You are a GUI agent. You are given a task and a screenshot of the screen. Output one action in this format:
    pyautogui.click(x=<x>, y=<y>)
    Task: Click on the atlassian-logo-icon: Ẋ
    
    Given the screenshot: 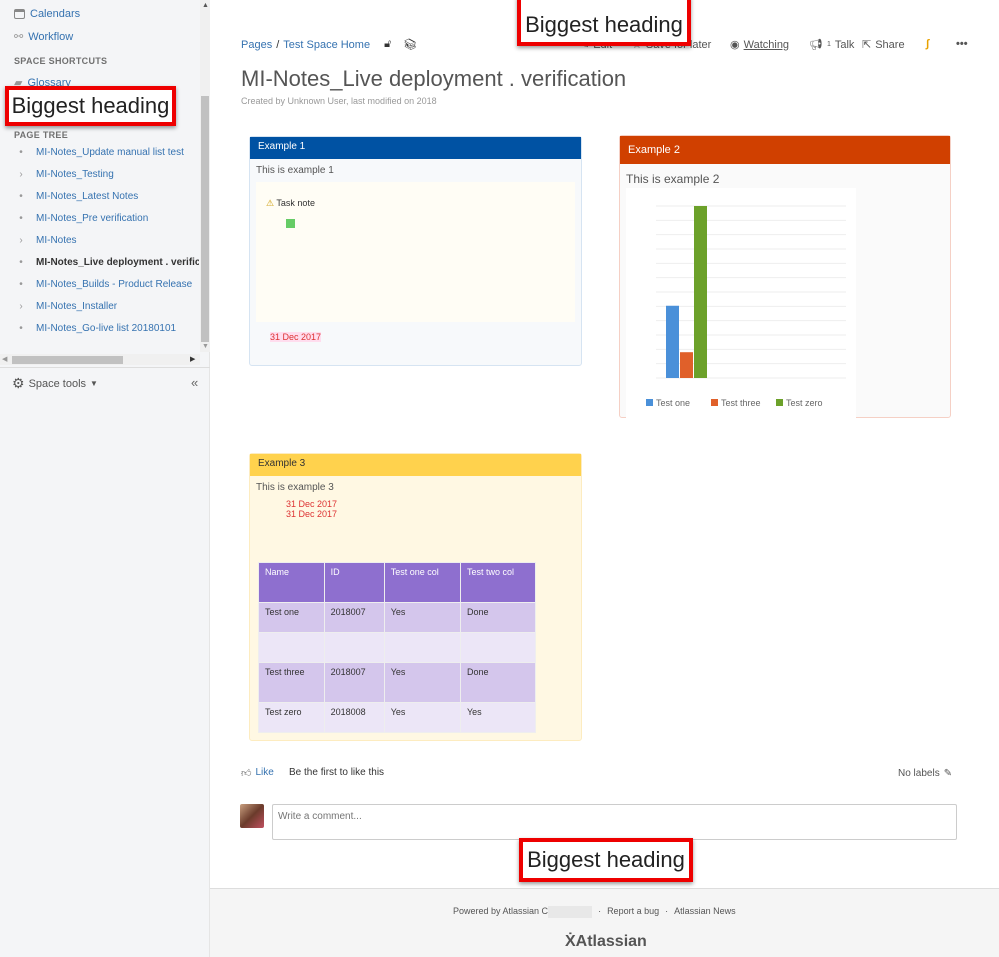 What is the action you would take?
    pyautogui.click(x=570, y=941)
    